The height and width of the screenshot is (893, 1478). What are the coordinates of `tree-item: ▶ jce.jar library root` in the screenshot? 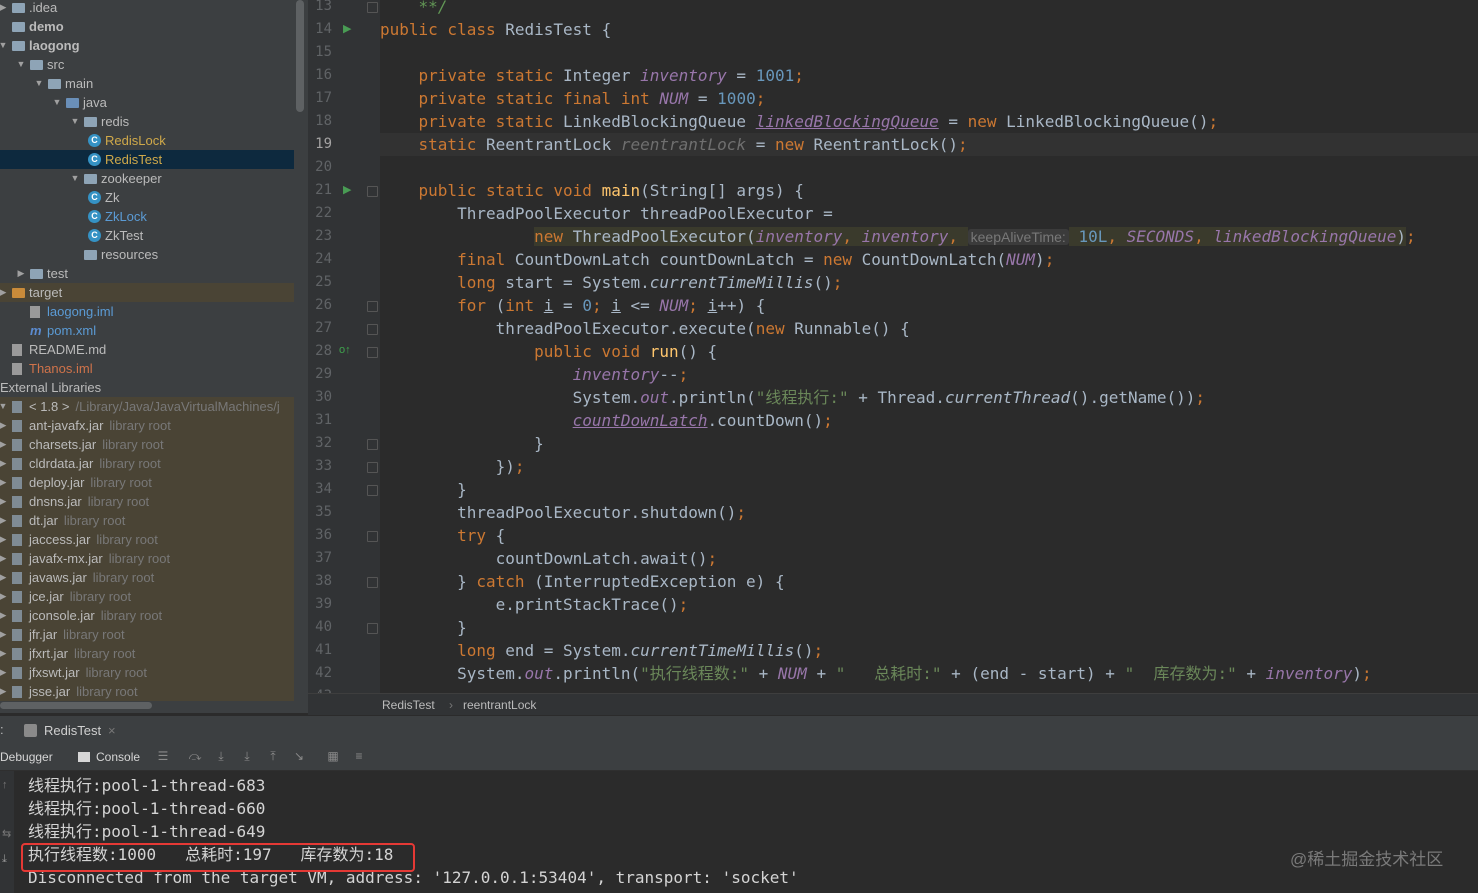 It's located at (147, 596).